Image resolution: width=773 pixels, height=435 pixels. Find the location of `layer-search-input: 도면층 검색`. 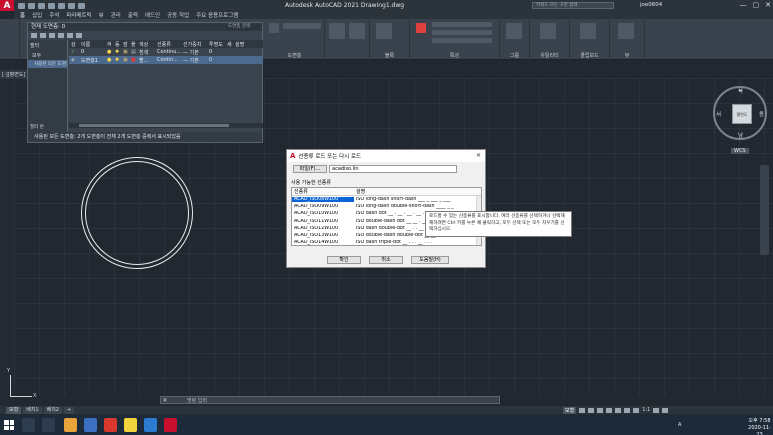

layer-search-input: 도면층 검색 is located at coordinates (244, 27).